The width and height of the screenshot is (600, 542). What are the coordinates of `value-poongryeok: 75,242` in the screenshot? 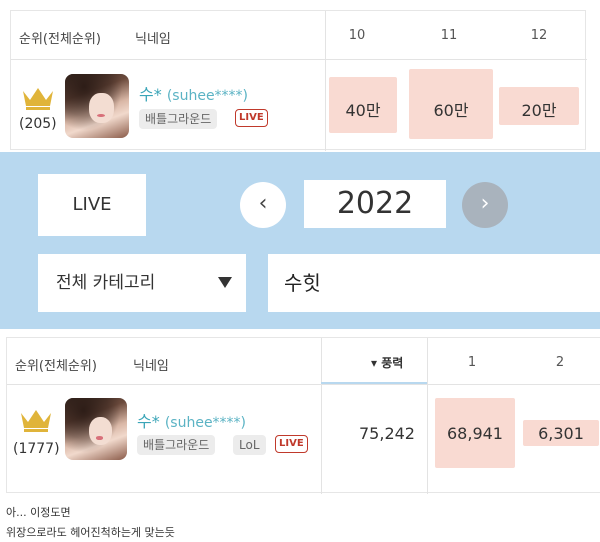 It's located at (387, 433).